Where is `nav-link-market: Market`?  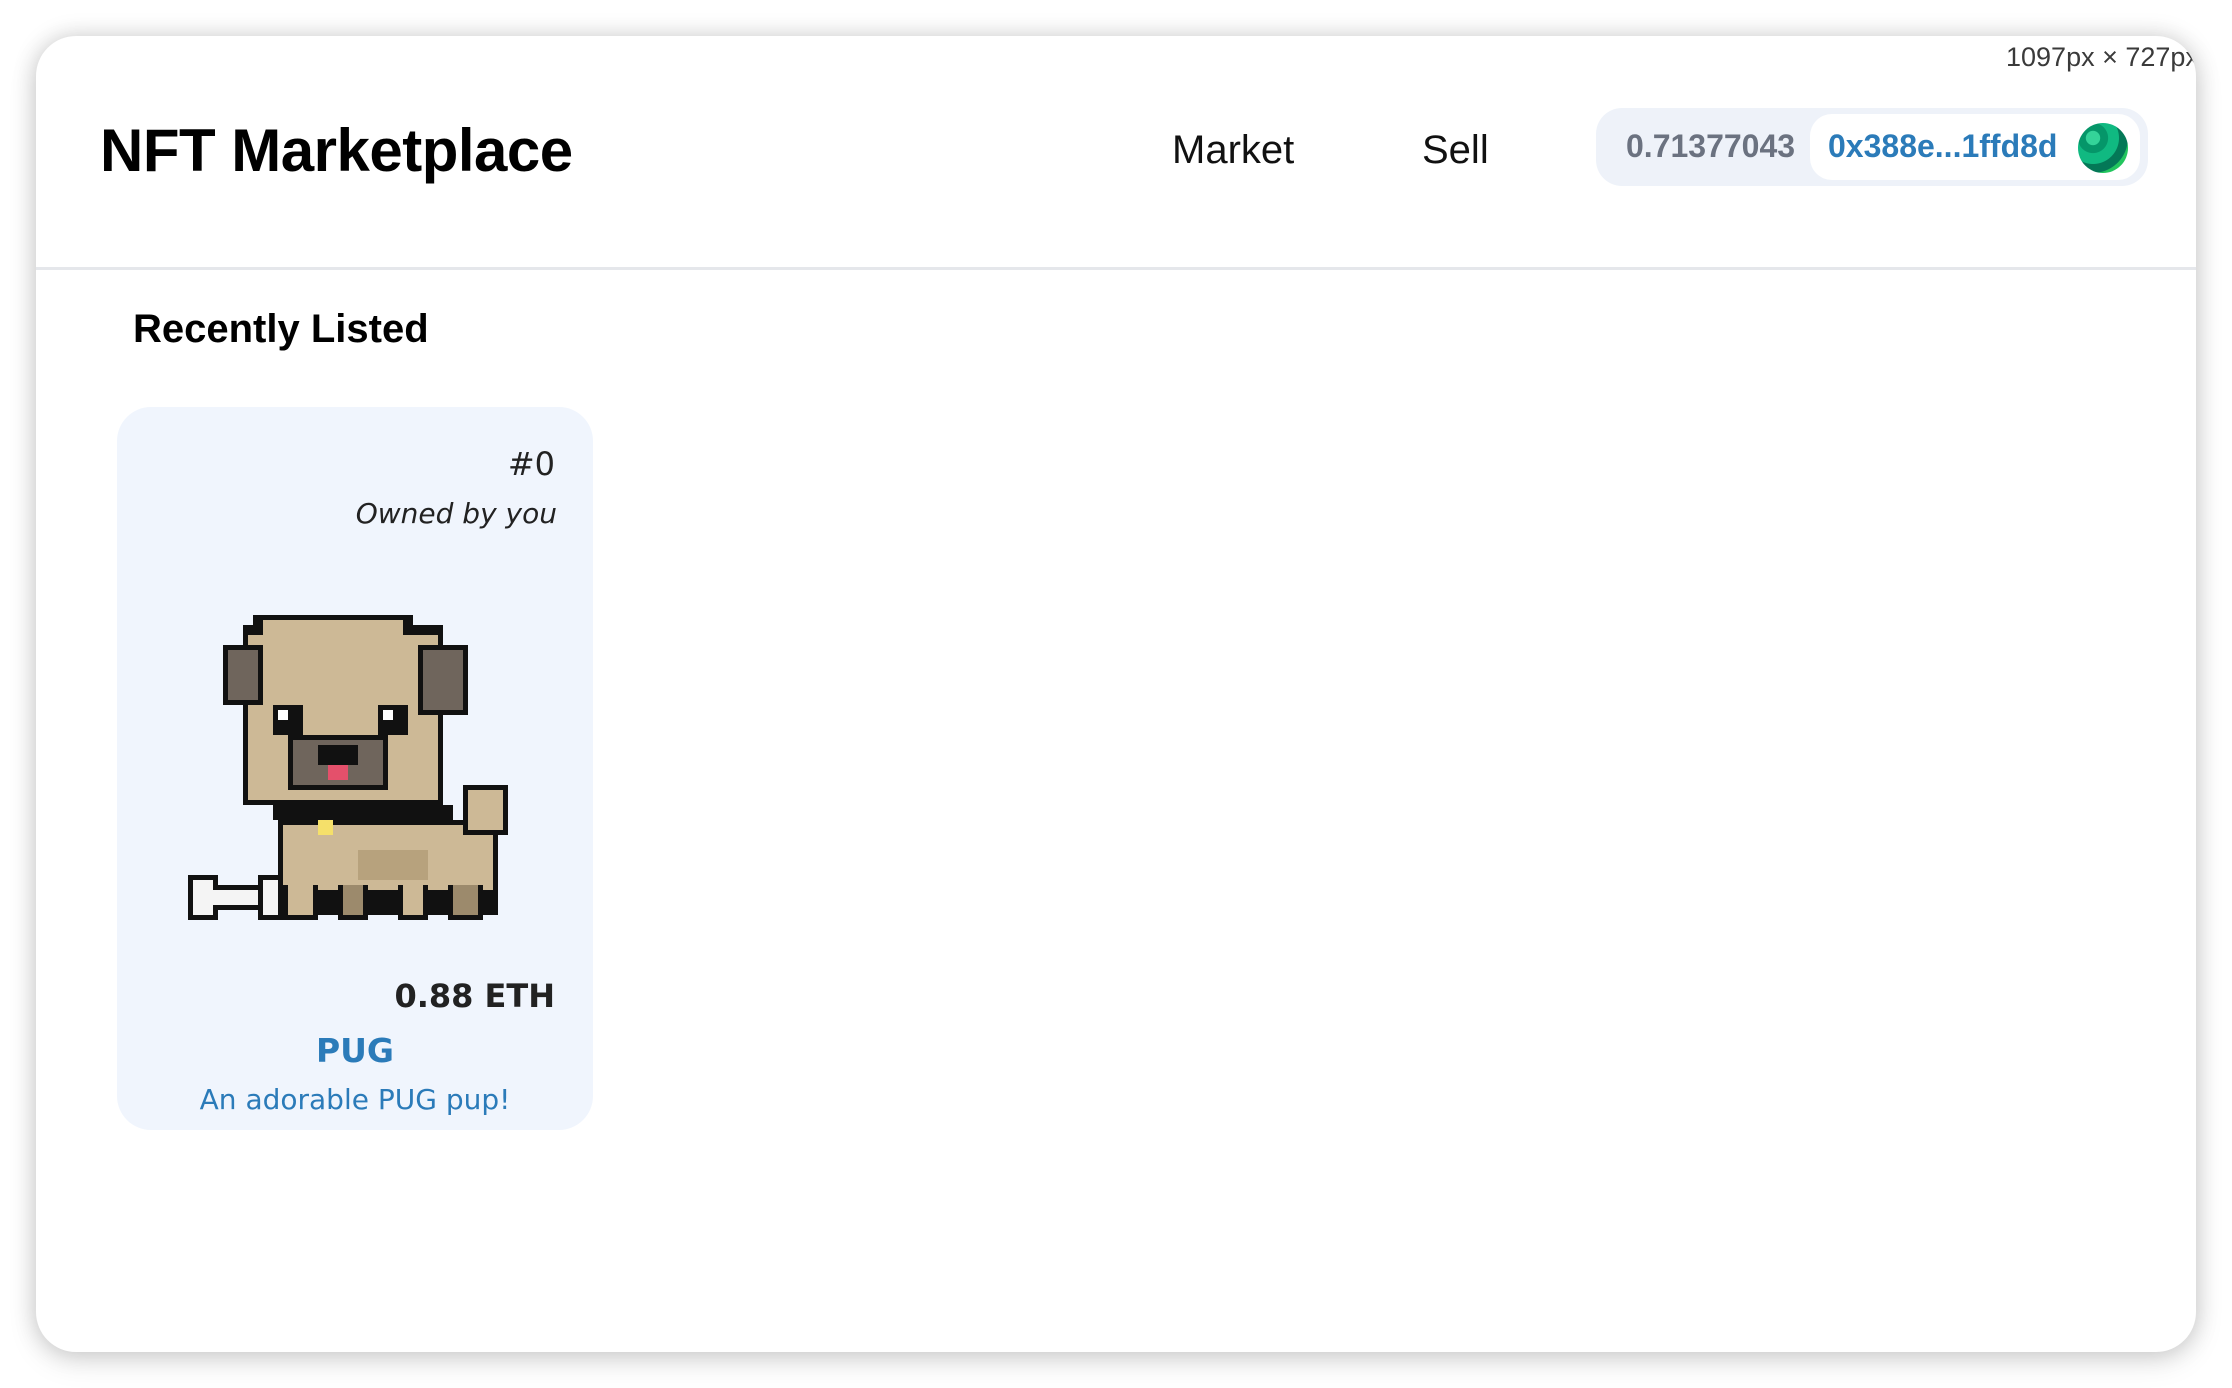
nav-link-market: Market is located at coordinates (1233, 150).